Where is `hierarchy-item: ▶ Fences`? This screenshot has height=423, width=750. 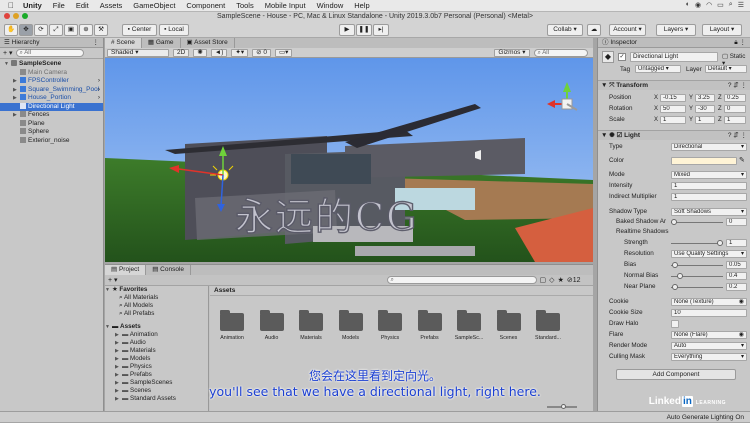 hierarchy-item: ▶ Fences is located at coordinates (51, 115).